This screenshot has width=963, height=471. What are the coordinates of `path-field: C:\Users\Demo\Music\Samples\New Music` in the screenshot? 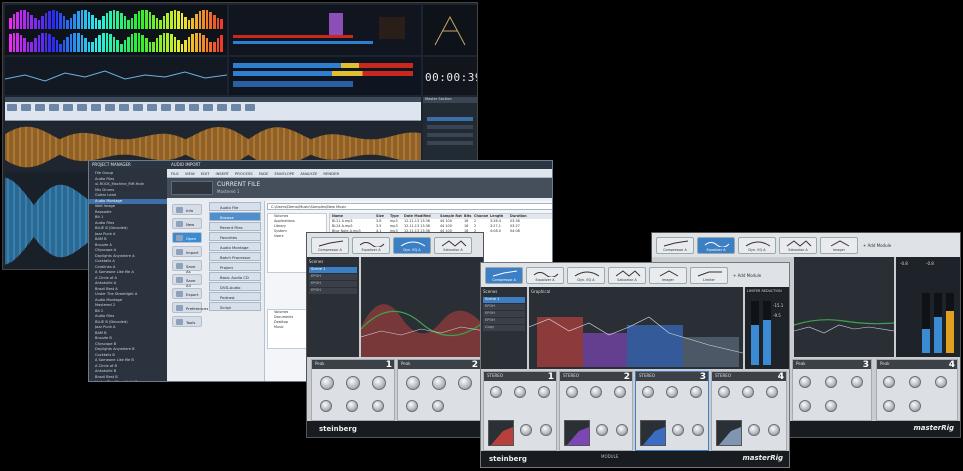 It's located at (409, 206).